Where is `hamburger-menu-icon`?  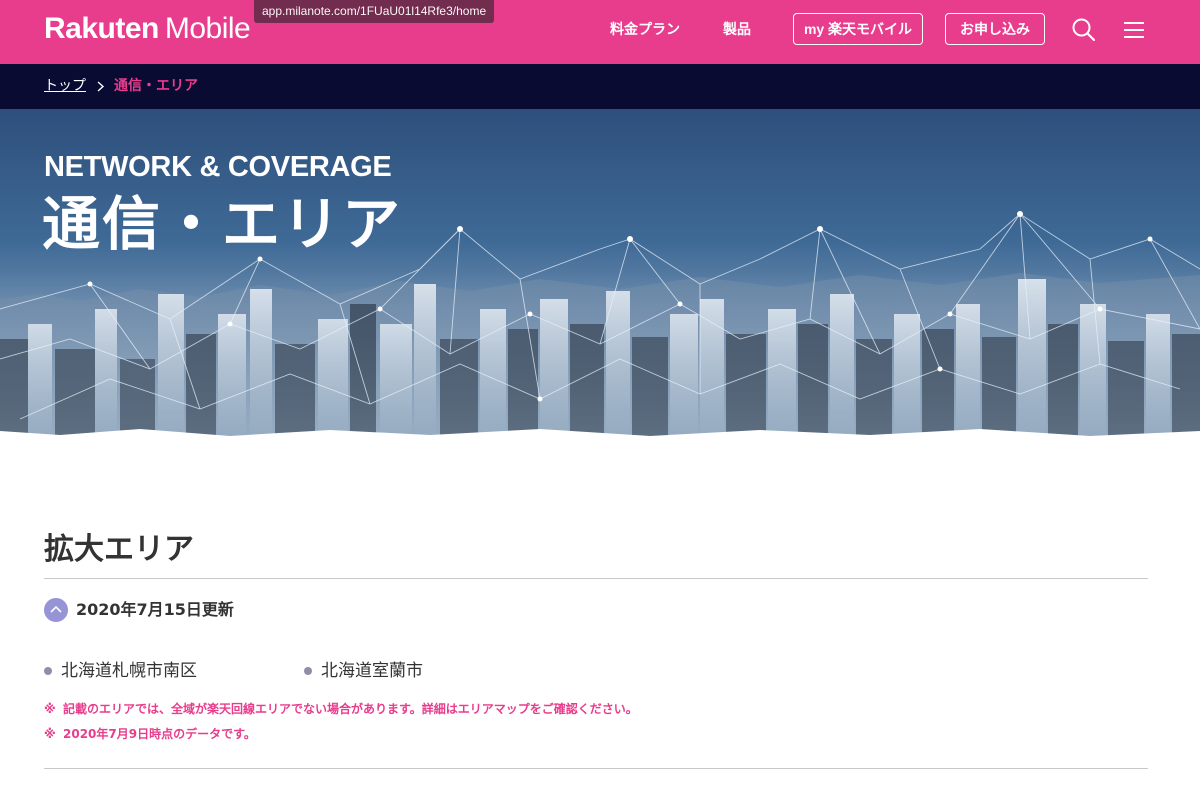
hamburger-menu-icon is located at coordinates (1134, 30).